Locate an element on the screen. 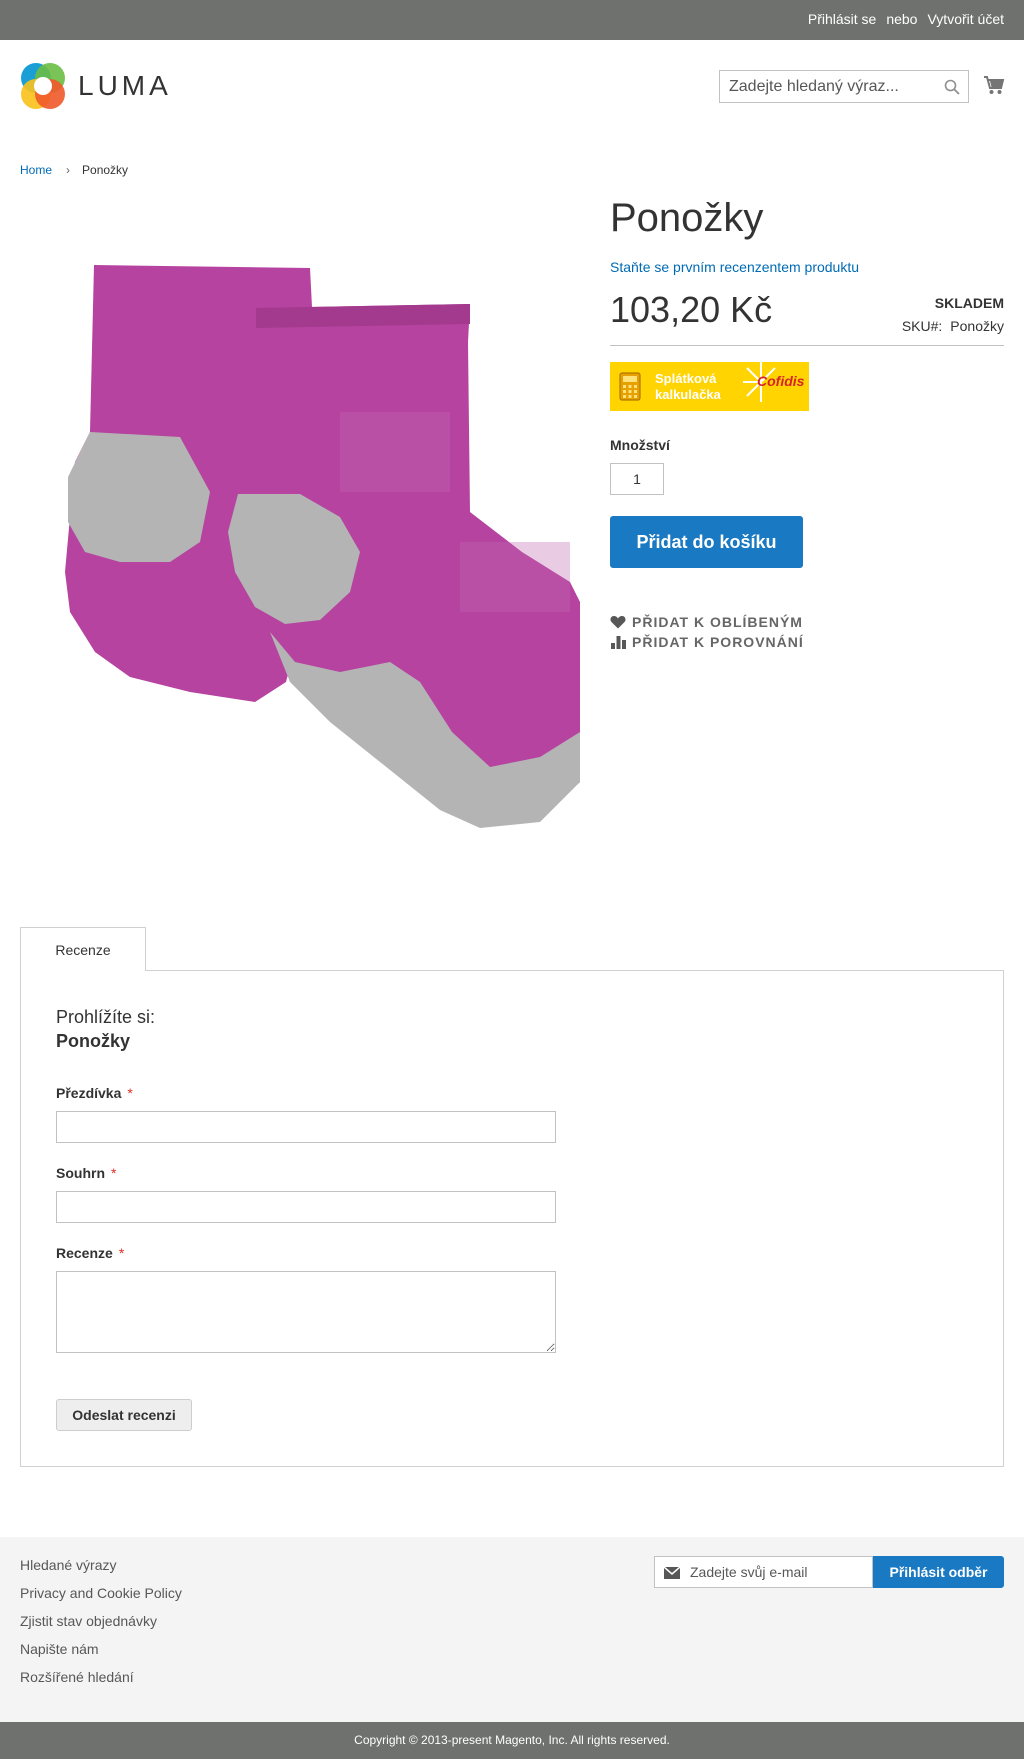 The width and height of the screenshot is (1024, 1759). review-legend: Prohlížíte si: is located at coordinates (106, 1017).